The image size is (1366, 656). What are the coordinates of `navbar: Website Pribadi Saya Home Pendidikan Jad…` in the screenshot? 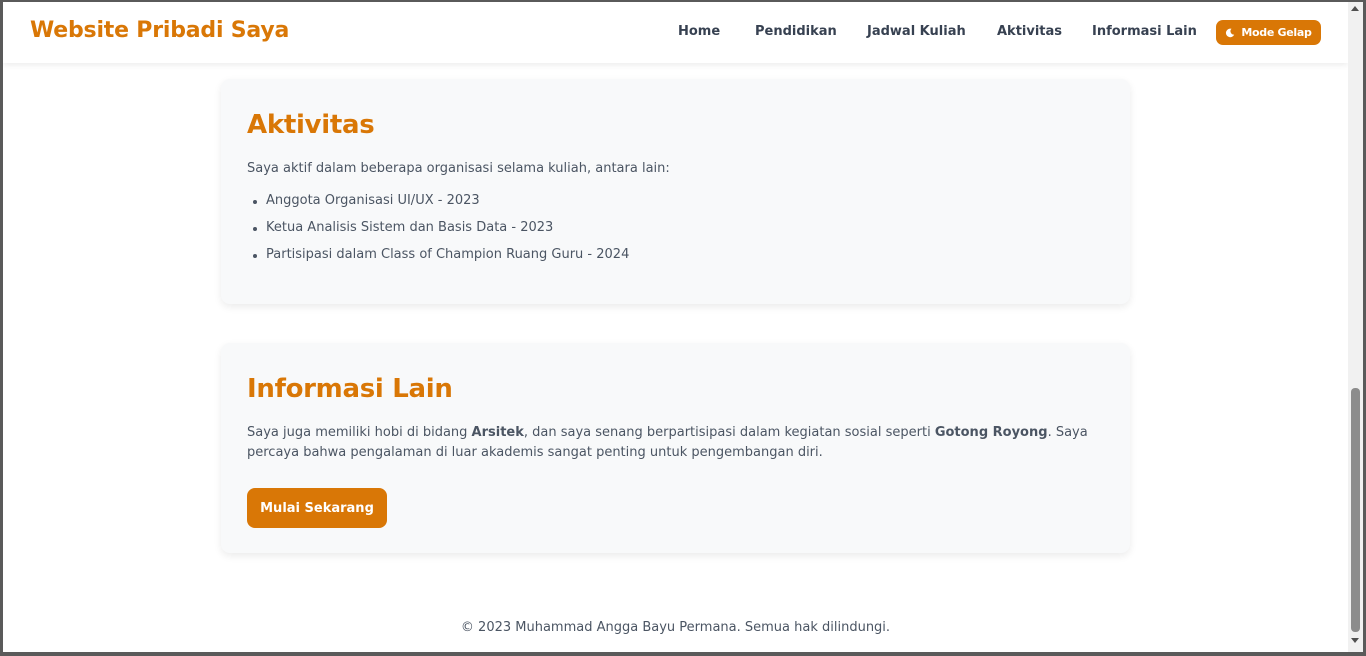 It's located at (675, 32).